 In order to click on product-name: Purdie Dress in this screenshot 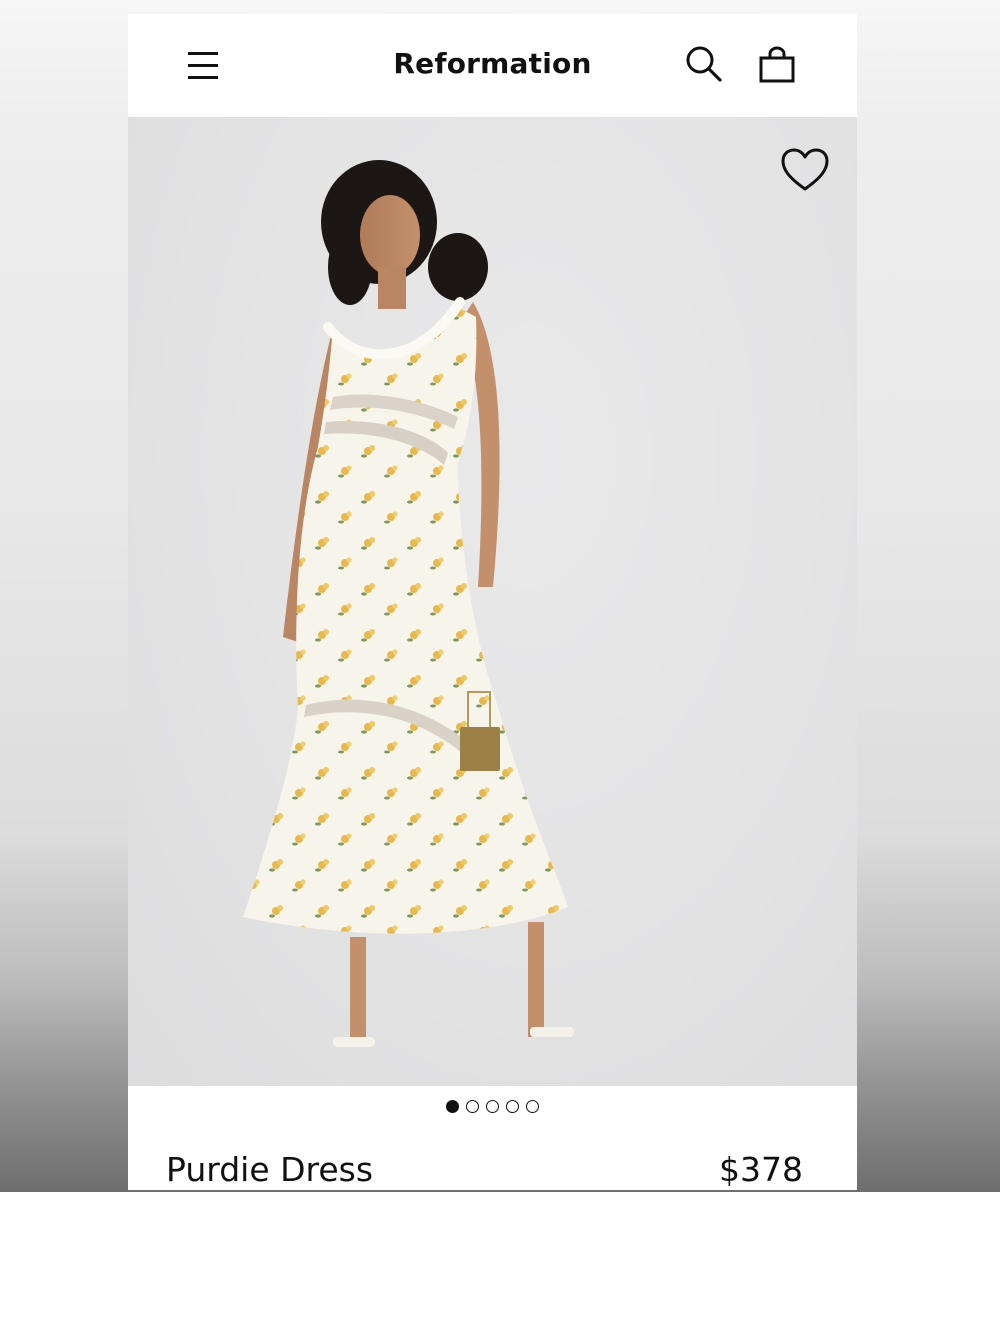, I will do `click(270, 1169)`.